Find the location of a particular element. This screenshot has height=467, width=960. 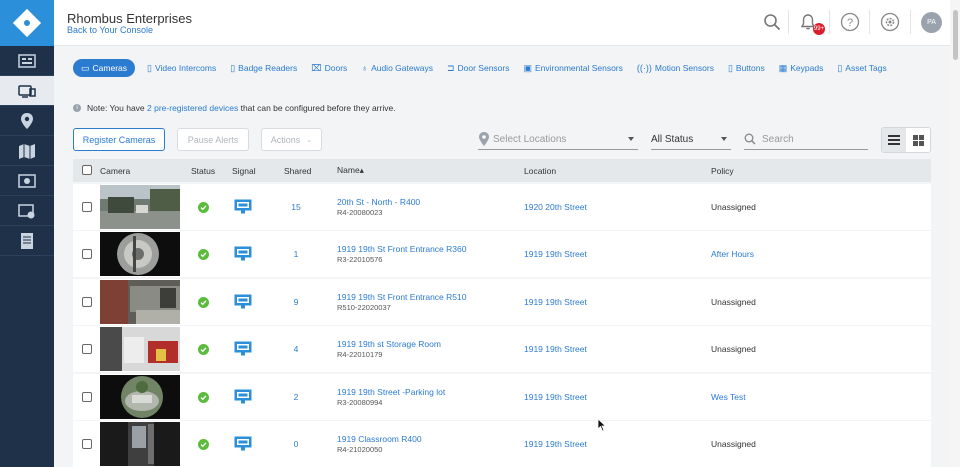

location-select: Select Locations is located at coordinates (558, 139).